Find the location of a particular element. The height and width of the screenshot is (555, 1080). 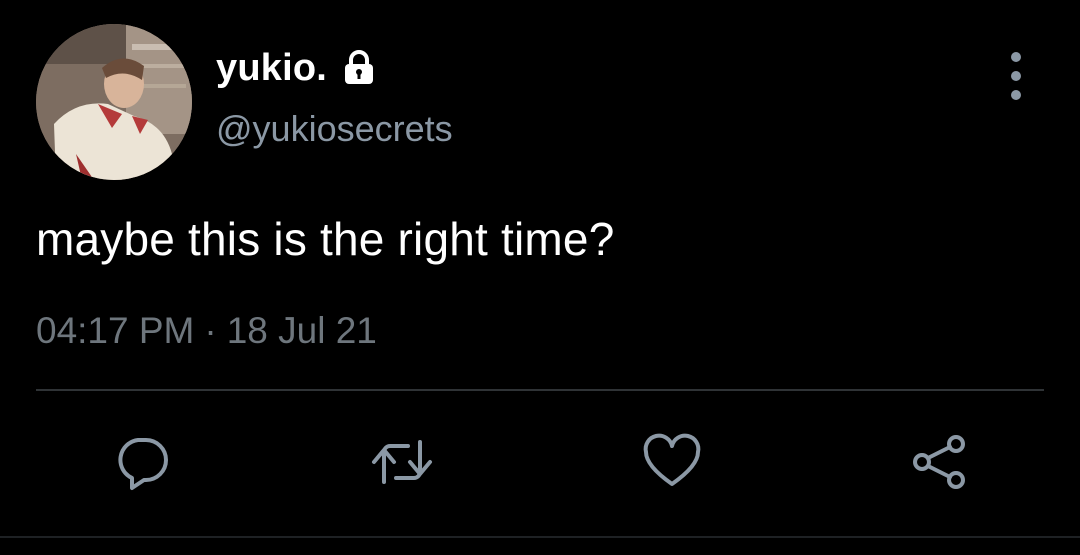

timestamp-row: 04:17 PM · 18 Jul 21 is located at coordinates (206, 331).